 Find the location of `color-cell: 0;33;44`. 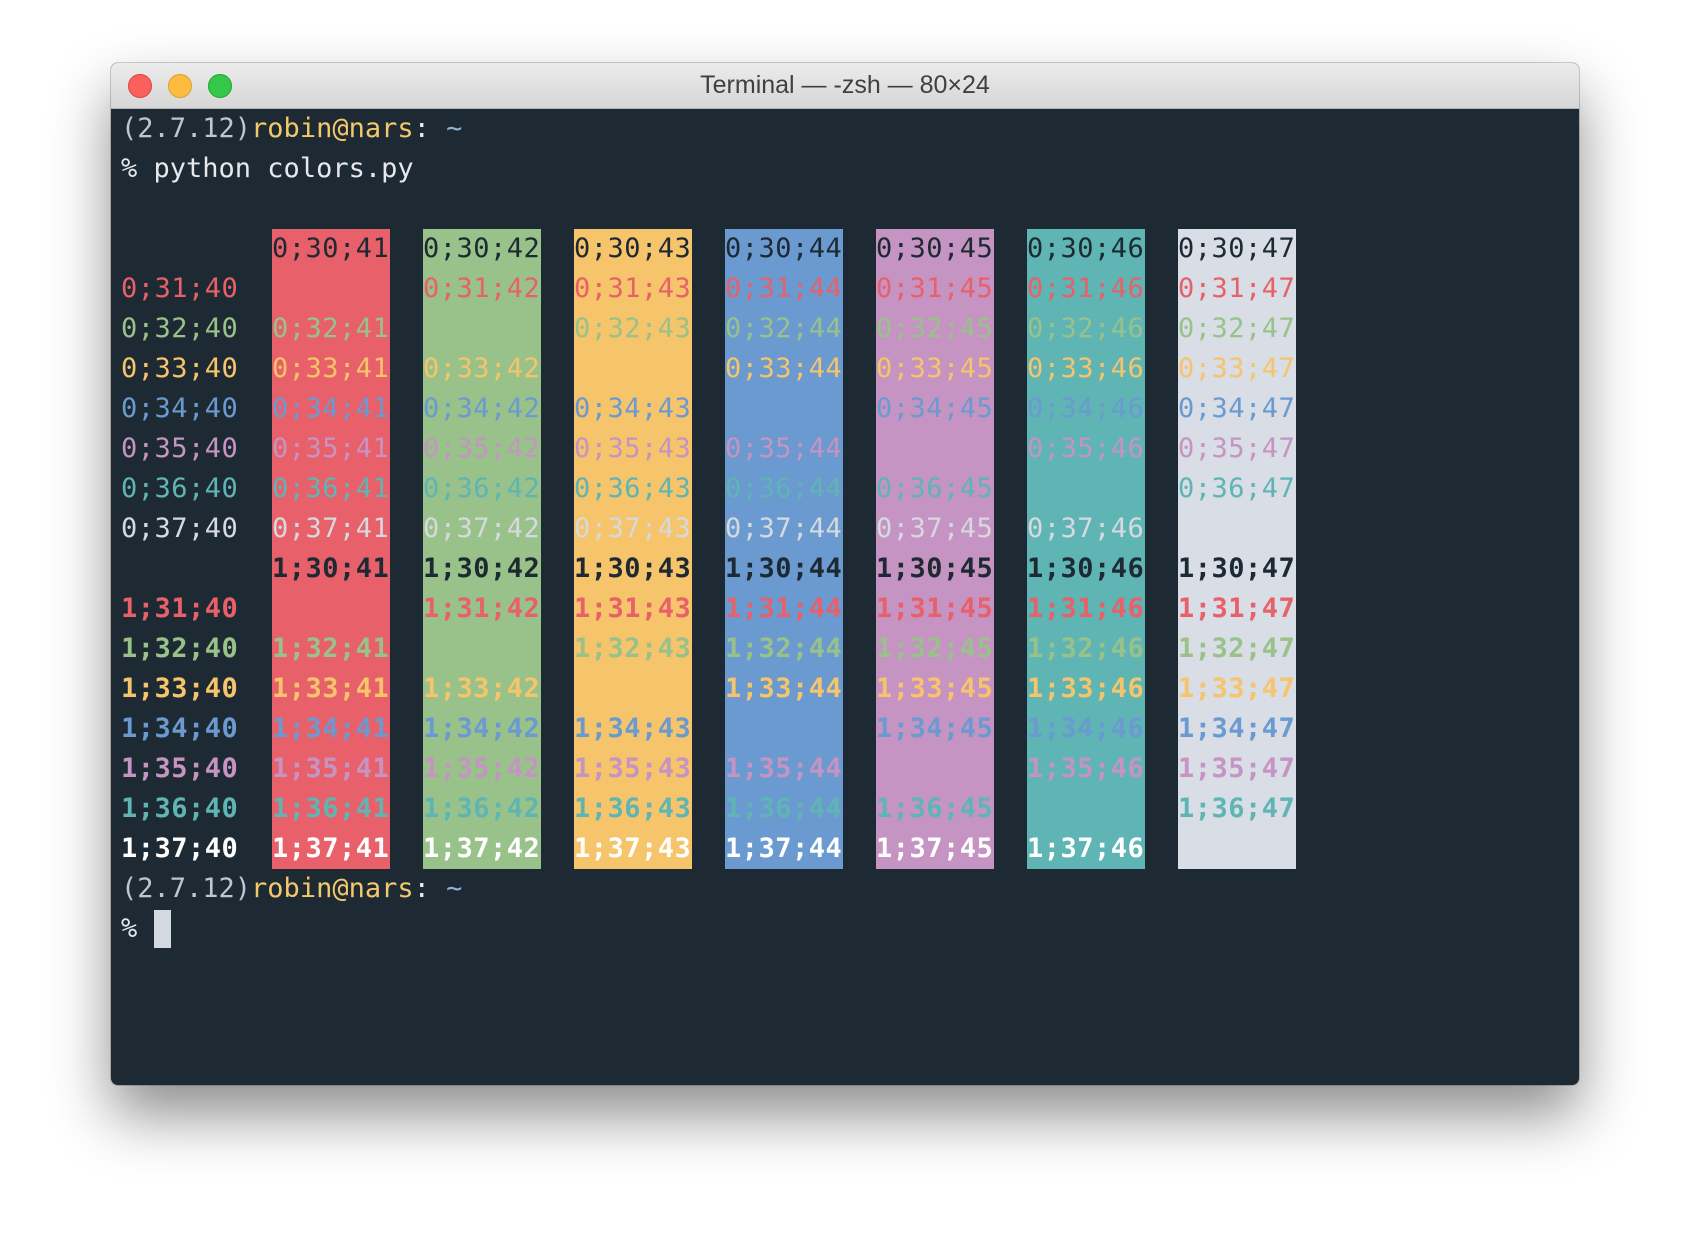

color-cell: 0;33;44 is located at coordinates (784, 368).